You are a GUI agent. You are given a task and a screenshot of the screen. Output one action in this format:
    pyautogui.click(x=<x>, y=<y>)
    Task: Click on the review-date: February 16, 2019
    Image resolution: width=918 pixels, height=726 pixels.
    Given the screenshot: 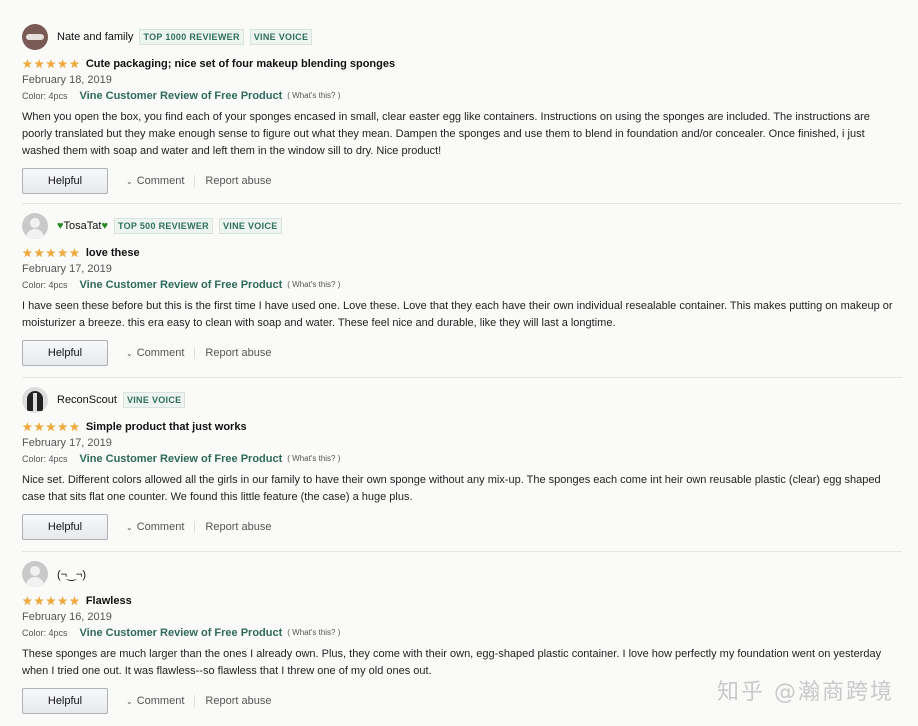 What is the action you would take?
    pyautogui.click(x=67, y=617)
    